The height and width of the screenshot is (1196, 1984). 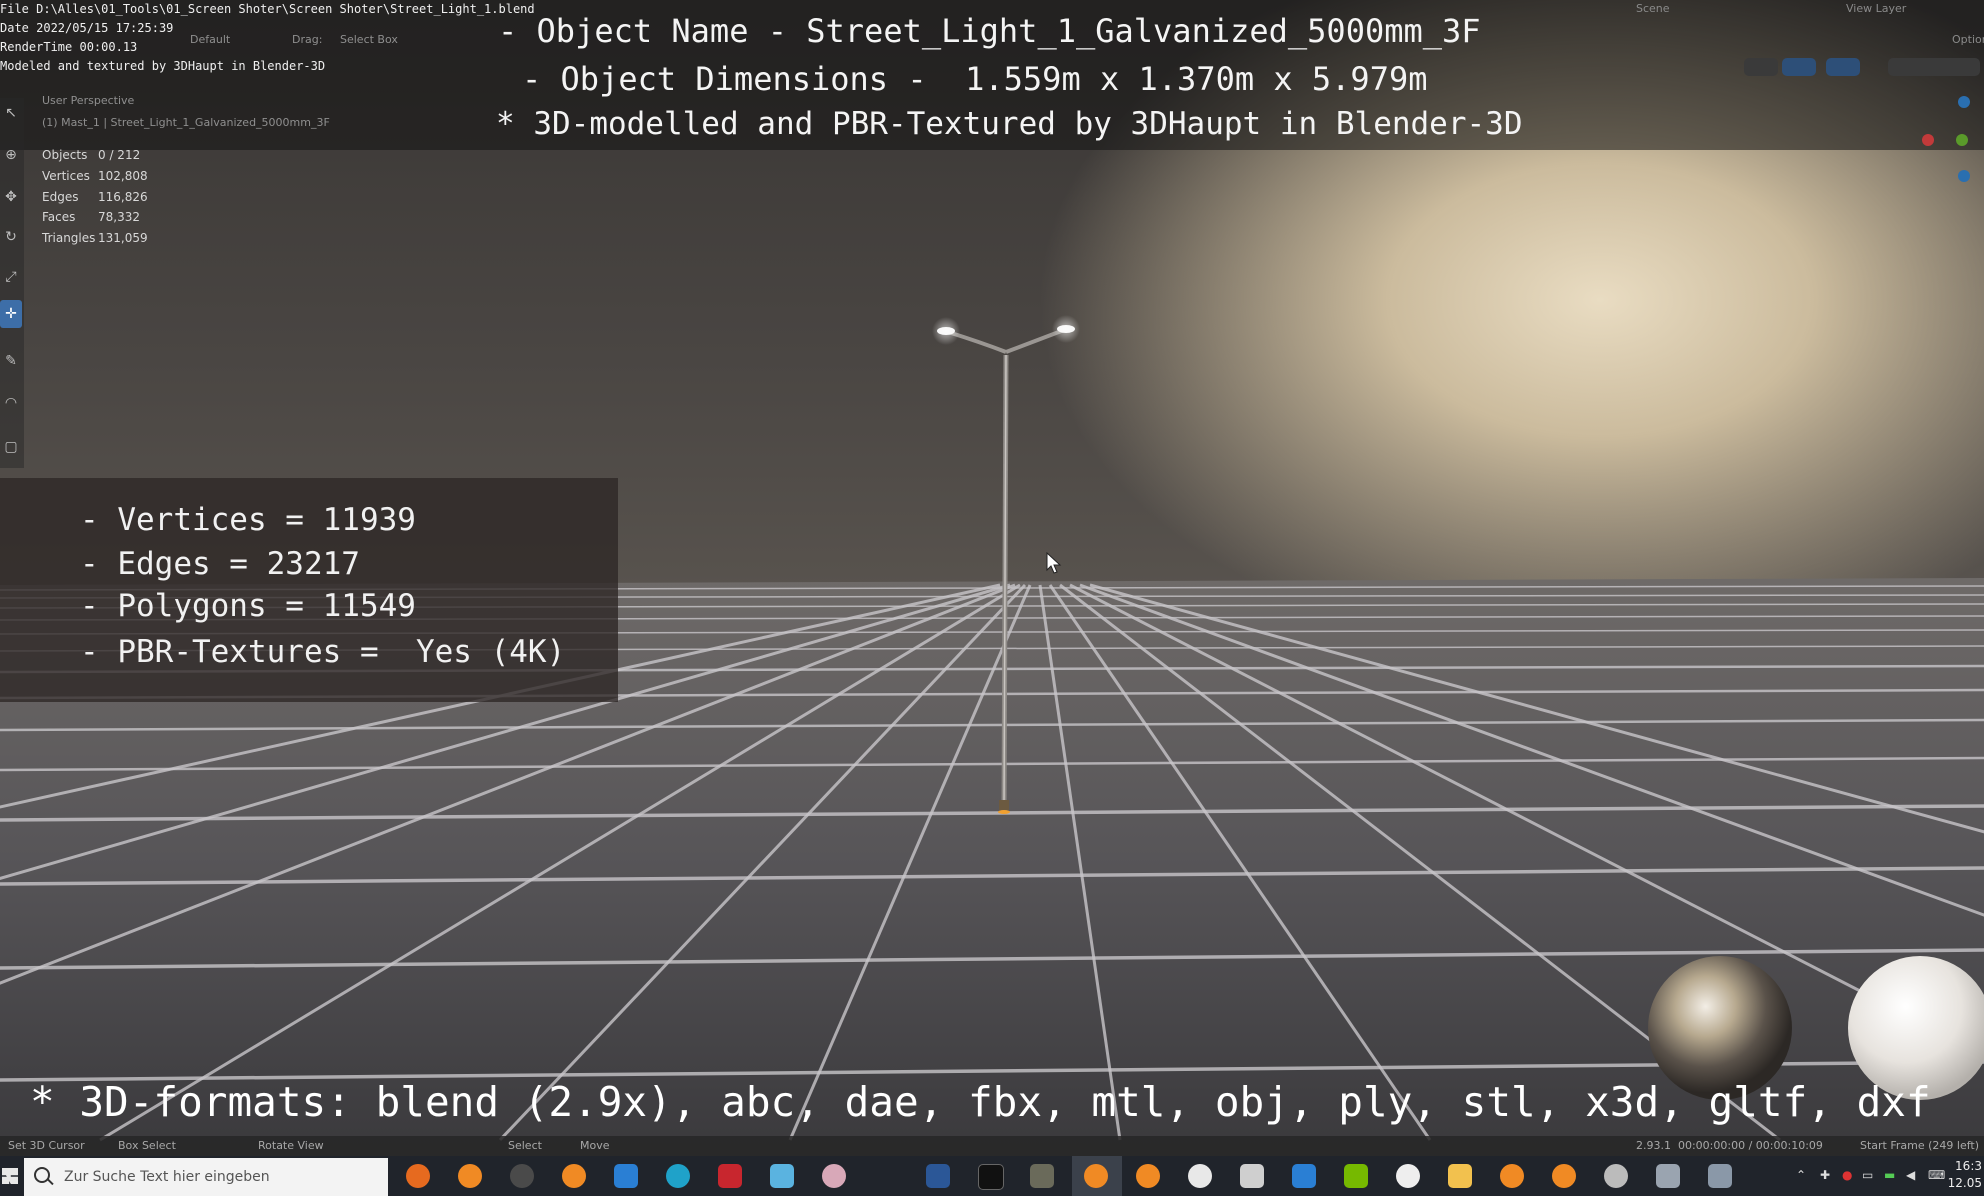 I want to click on stat-value: 102,808, so click(x=123, y=176).